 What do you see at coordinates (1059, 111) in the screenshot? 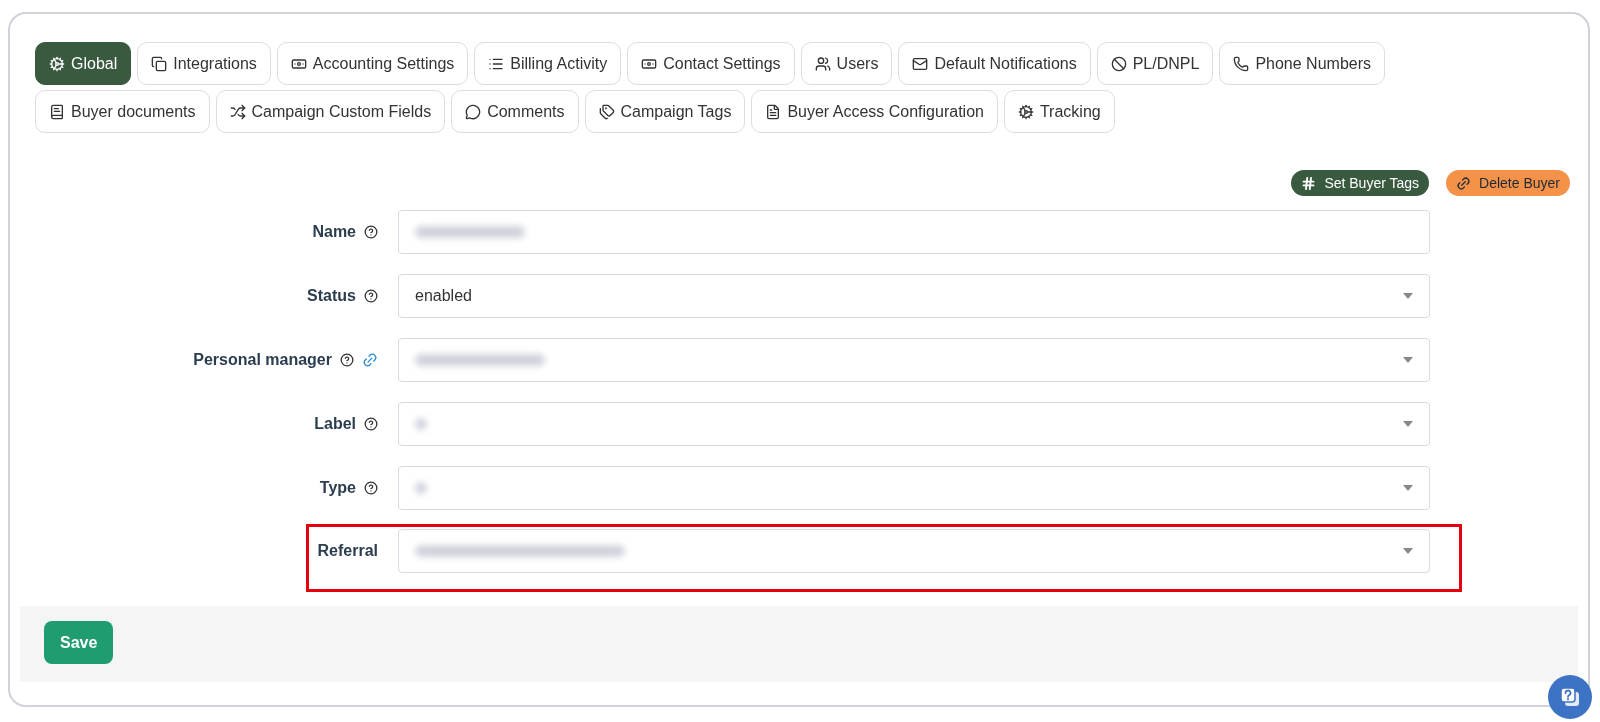
I see `tab: Tracking` at bounding box center [1059, 111].